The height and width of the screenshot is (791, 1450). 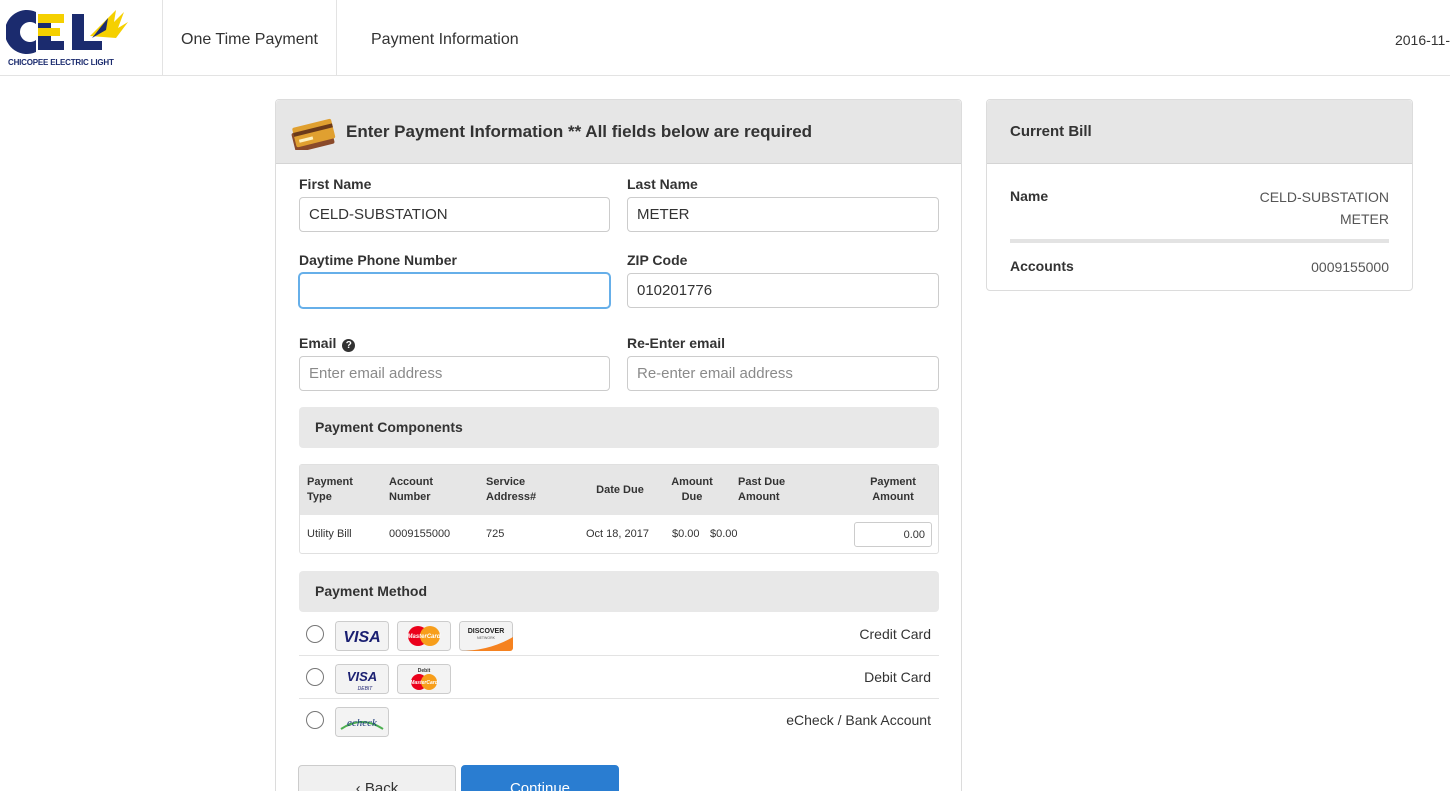 I want to click on email-input, so click(x=454, y=373).